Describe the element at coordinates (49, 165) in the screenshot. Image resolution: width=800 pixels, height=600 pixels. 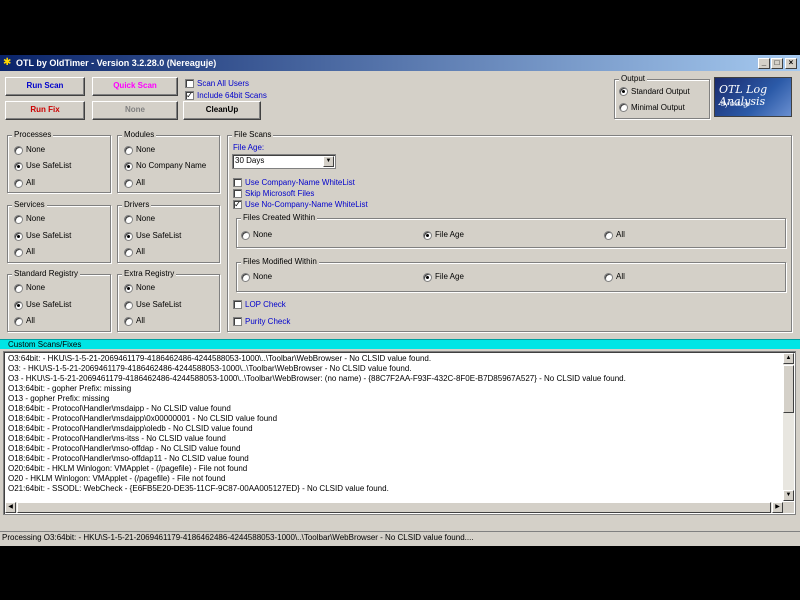
I see `processes-safelist-label: Use SafeList` at that location.